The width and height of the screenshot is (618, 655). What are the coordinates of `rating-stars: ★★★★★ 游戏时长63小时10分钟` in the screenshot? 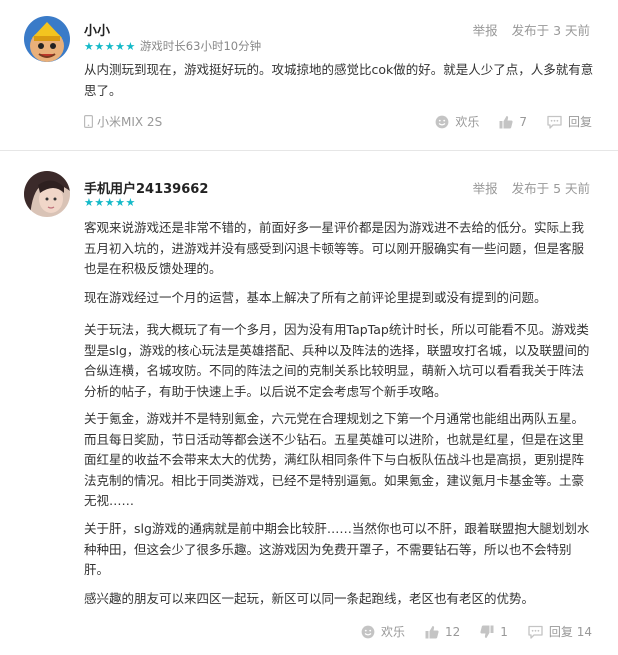 It's located at (172, 46).